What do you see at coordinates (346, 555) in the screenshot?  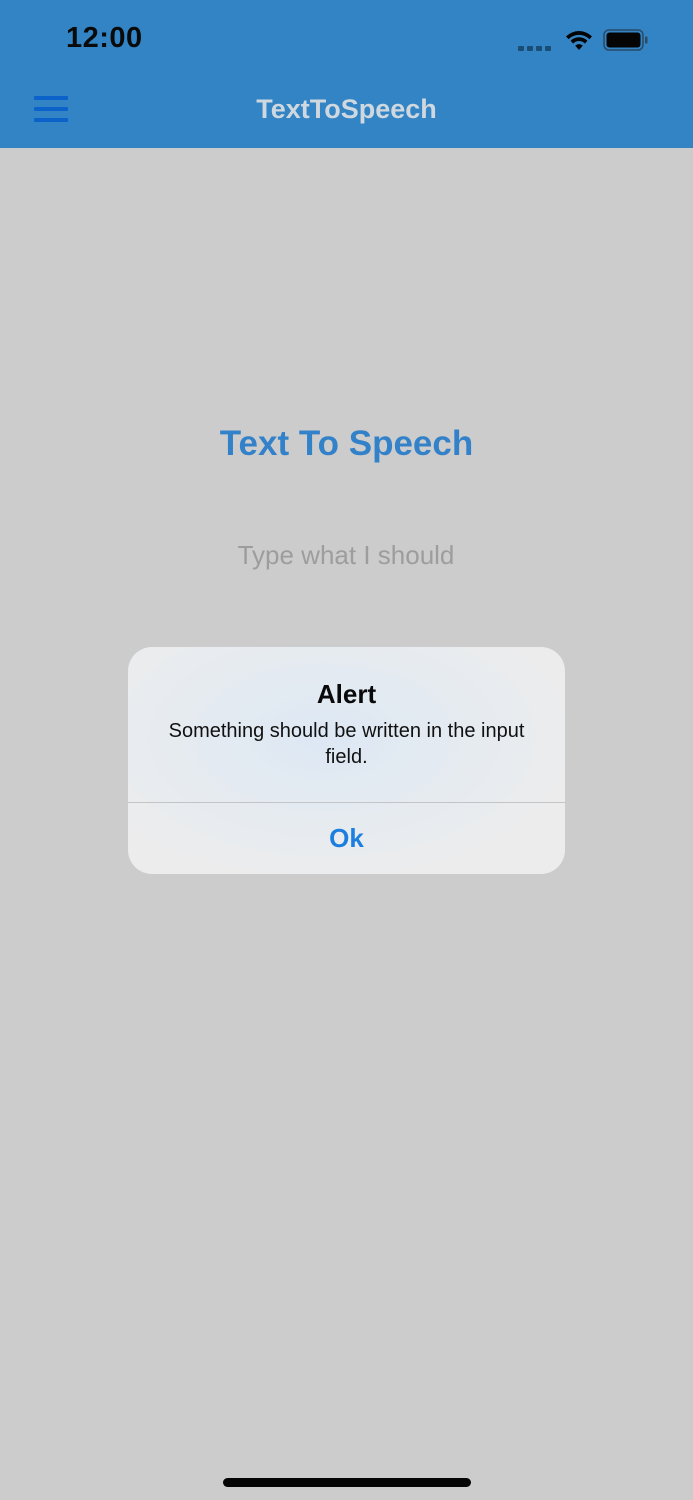 I see `speech-text-input` at bounding box center [346, 555].